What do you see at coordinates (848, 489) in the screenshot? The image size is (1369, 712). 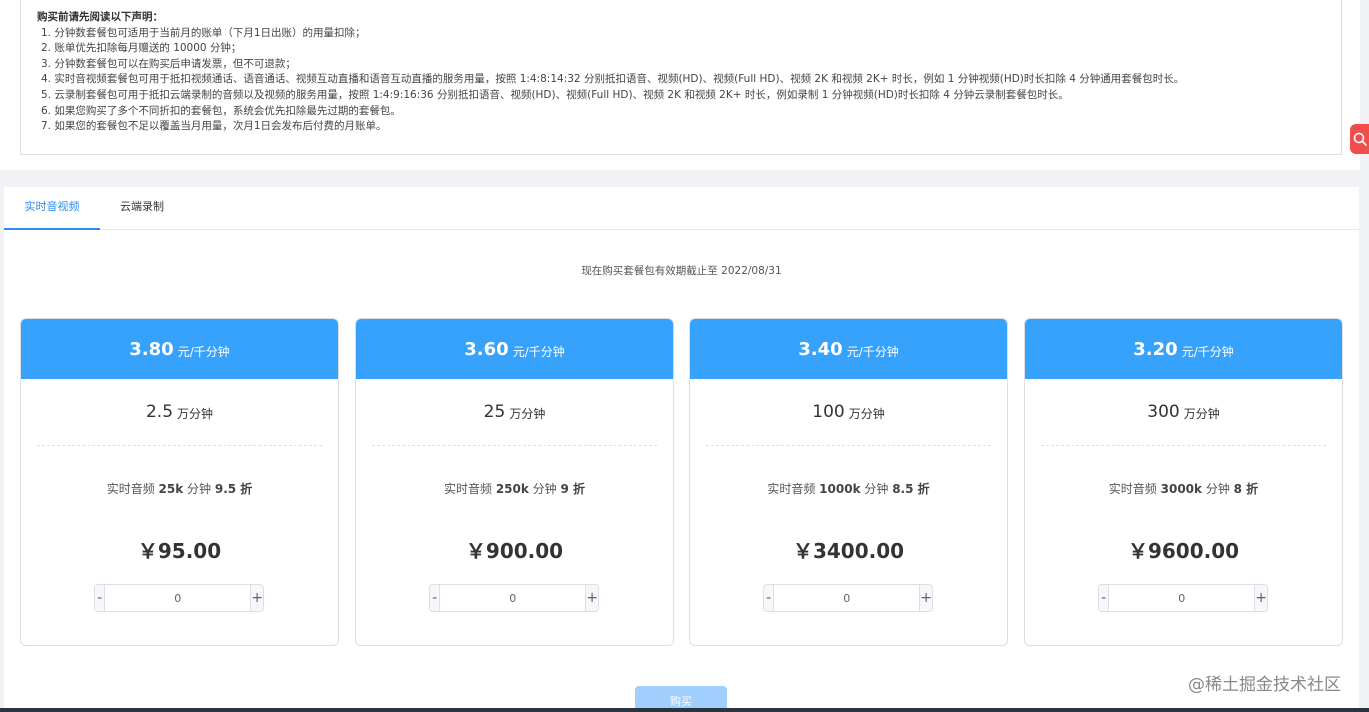 I see `package-description: 实时音频 1000k 分钟 8.5 折` at bounding box center [848, 489].